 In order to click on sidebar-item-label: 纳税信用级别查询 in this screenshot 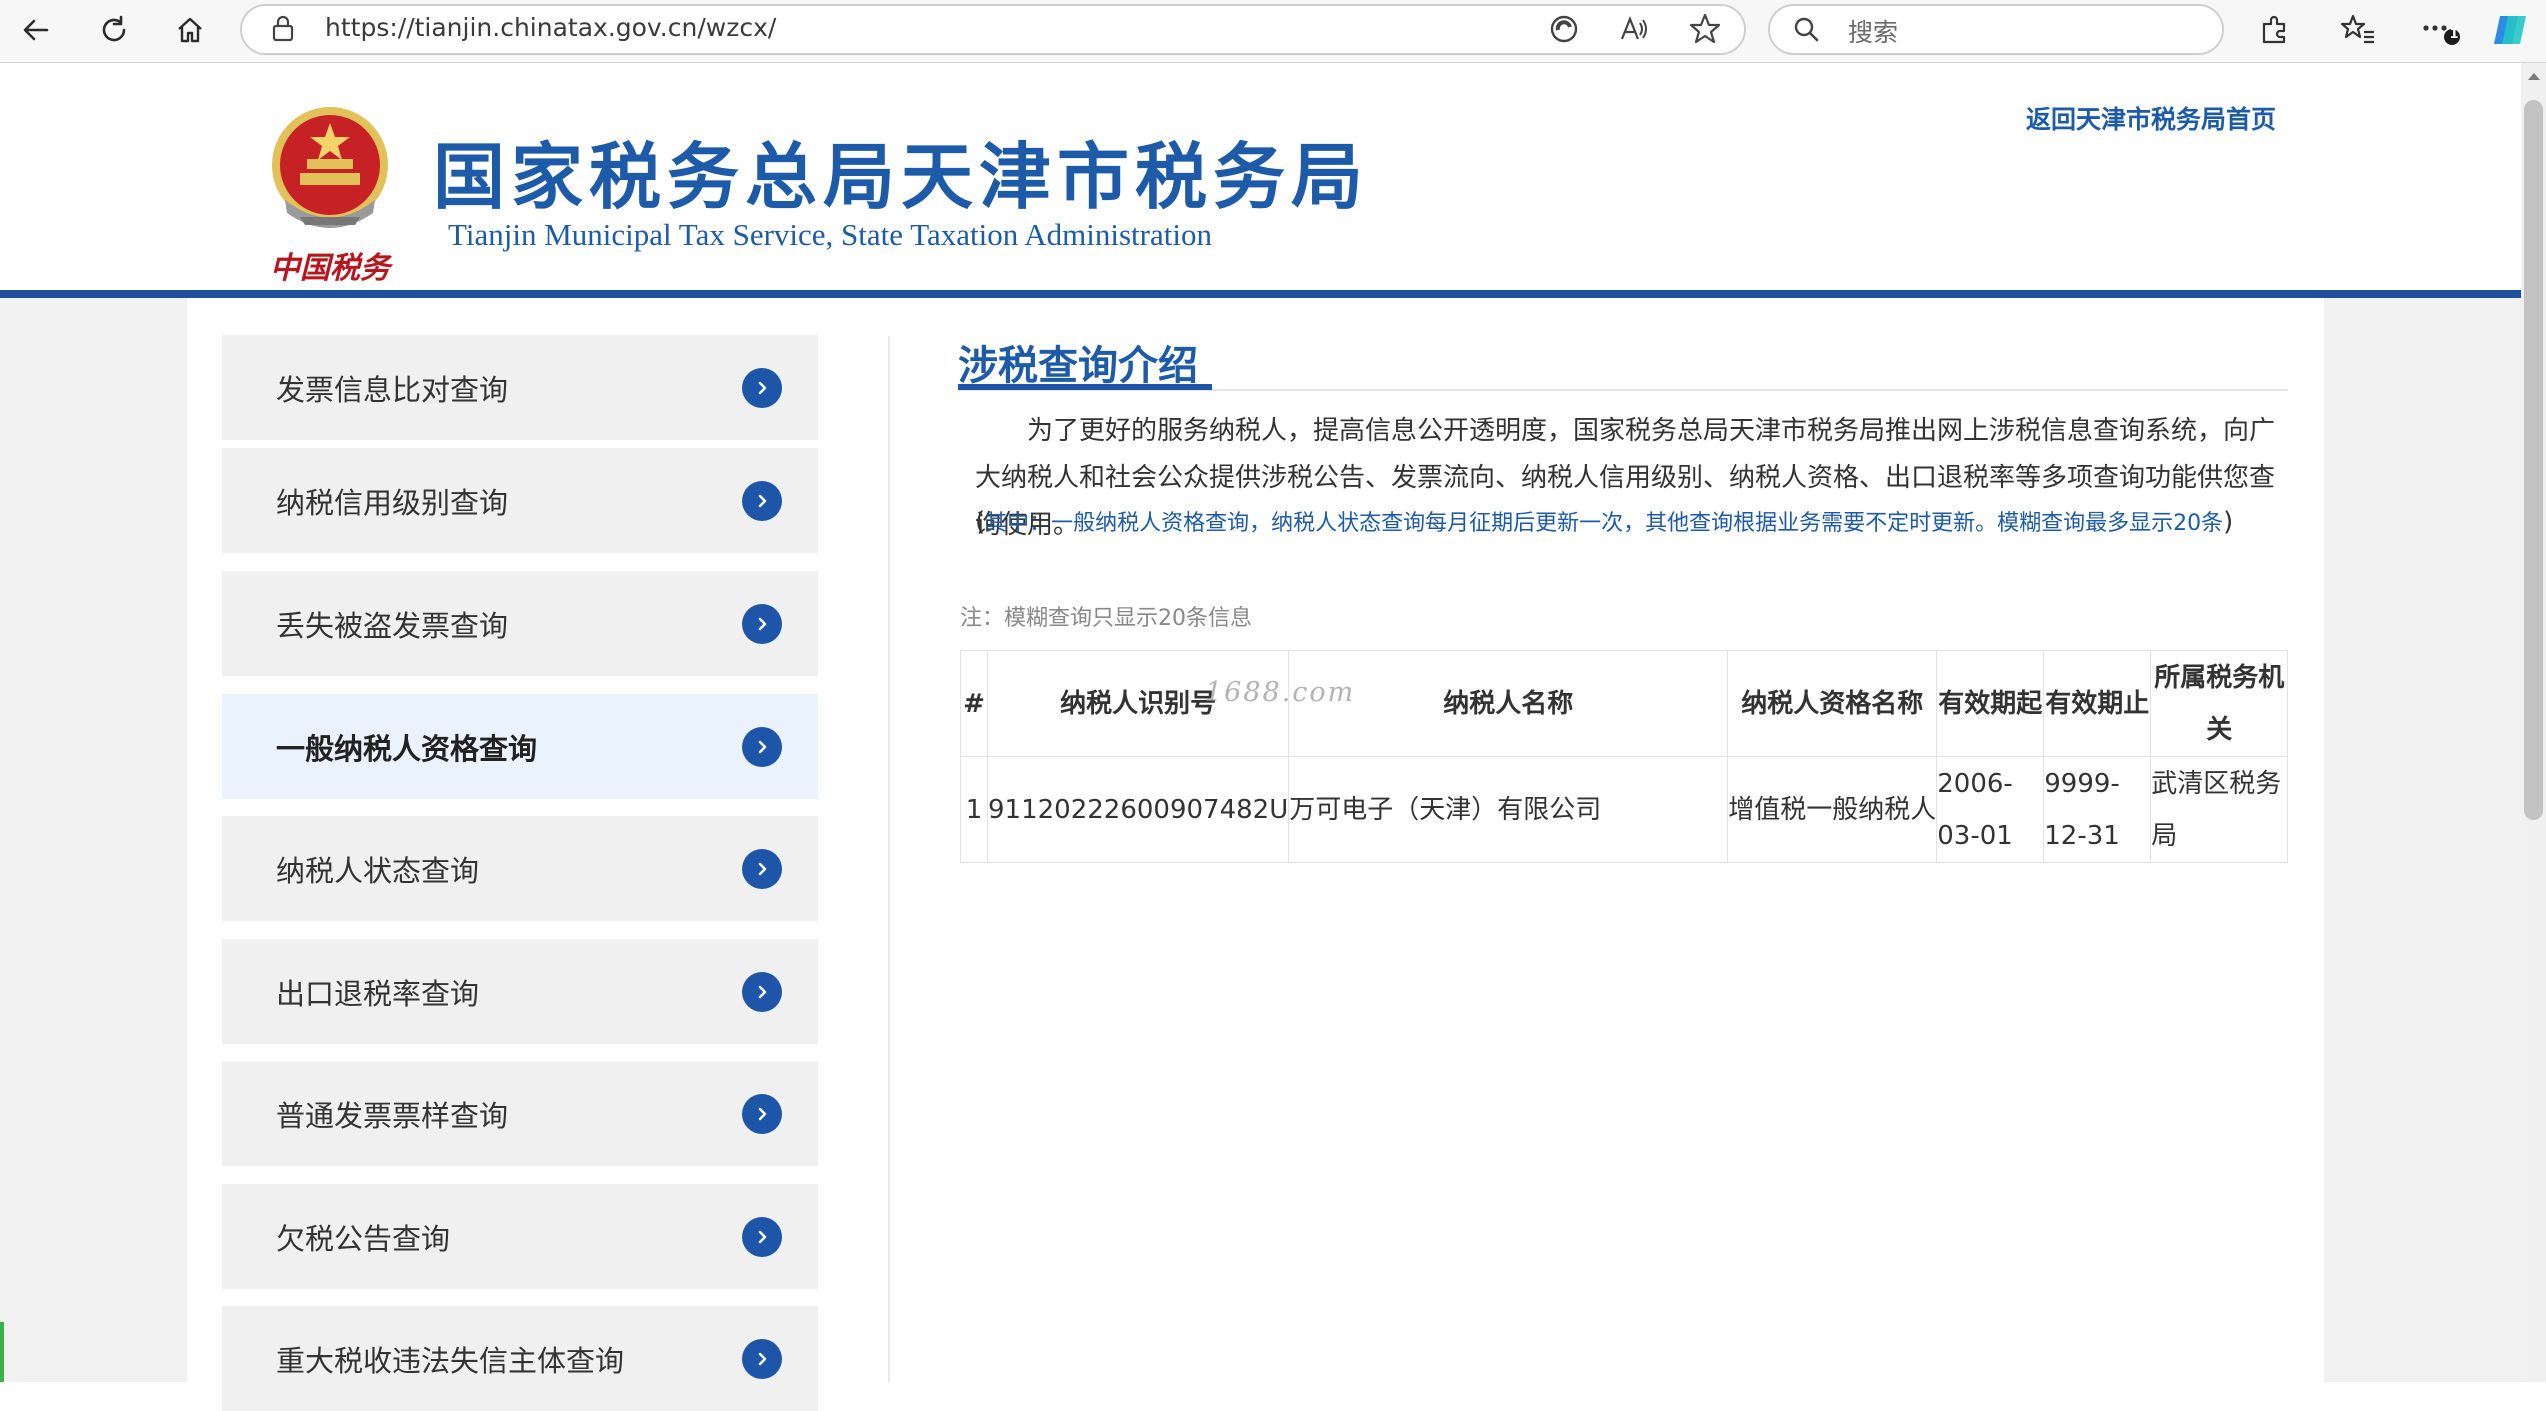, I will do `click(392, 502)`.